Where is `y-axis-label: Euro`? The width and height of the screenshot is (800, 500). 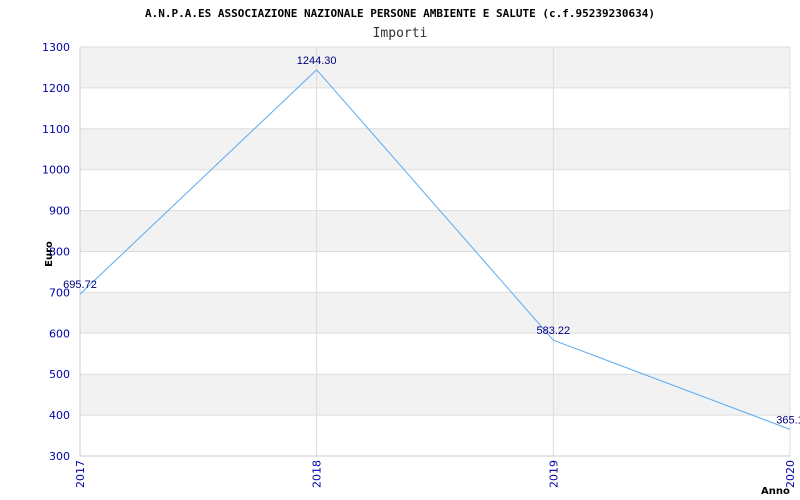
y-axis-label: Euro is located at coordinates (49, 254).